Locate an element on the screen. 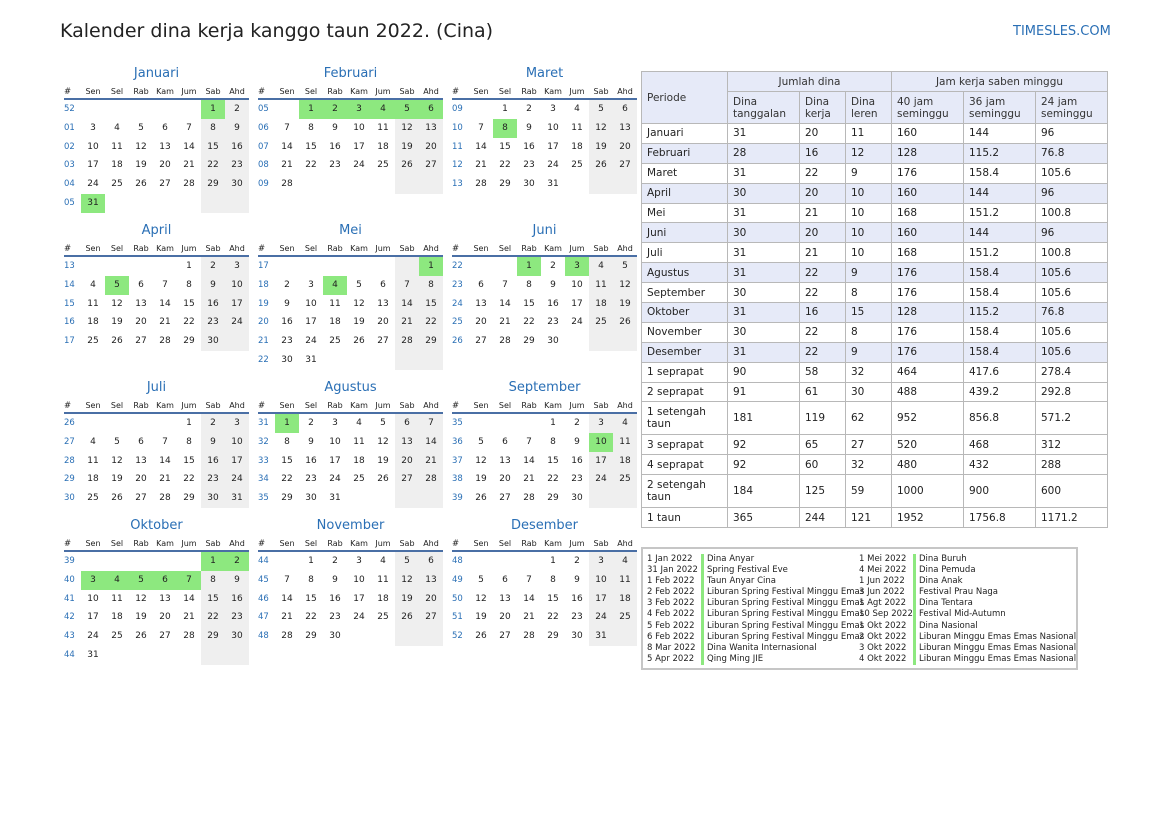 The height and width of the screenshot is (827, 1169). day-cell: 24 is located at coordinates (601, 618).